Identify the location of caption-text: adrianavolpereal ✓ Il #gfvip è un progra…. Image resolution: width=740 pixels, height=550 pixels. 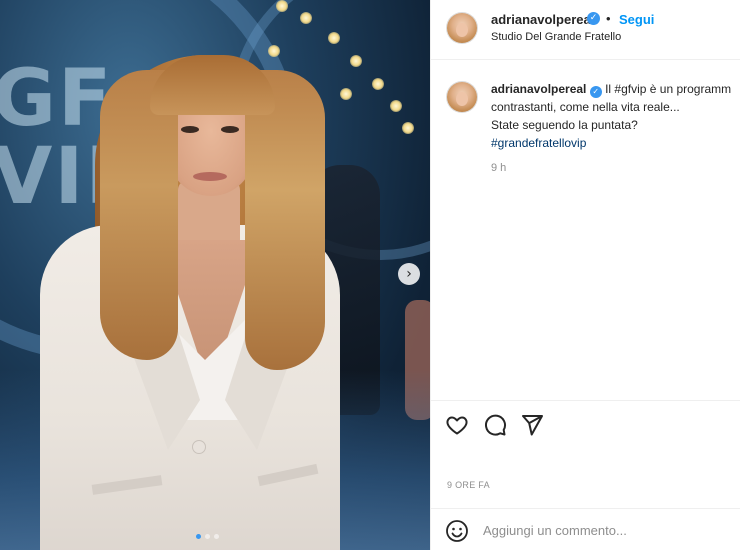
(615, 116).